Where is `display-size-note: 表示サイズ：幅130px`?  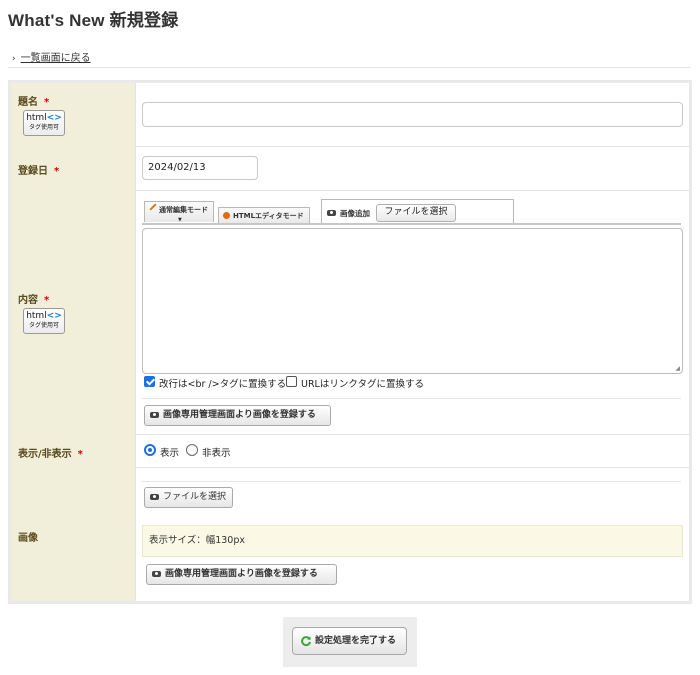 display-size-note: 表示サイズ：幅130px is located at coordinates (412, 541).